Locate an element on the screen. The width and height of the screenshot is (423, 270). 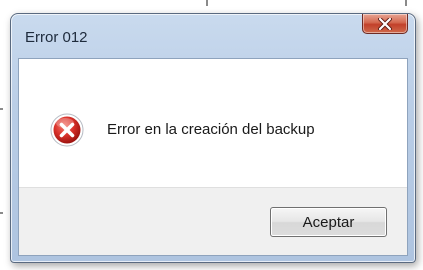
close-icon is located at coordinates (385, 23).